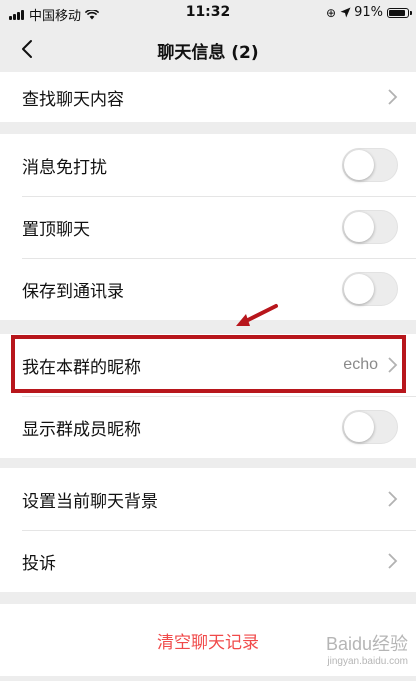 Image resolution: width=416 pixels, height=681 pixels. I want to click on pin-toggle, so click(370, 227).